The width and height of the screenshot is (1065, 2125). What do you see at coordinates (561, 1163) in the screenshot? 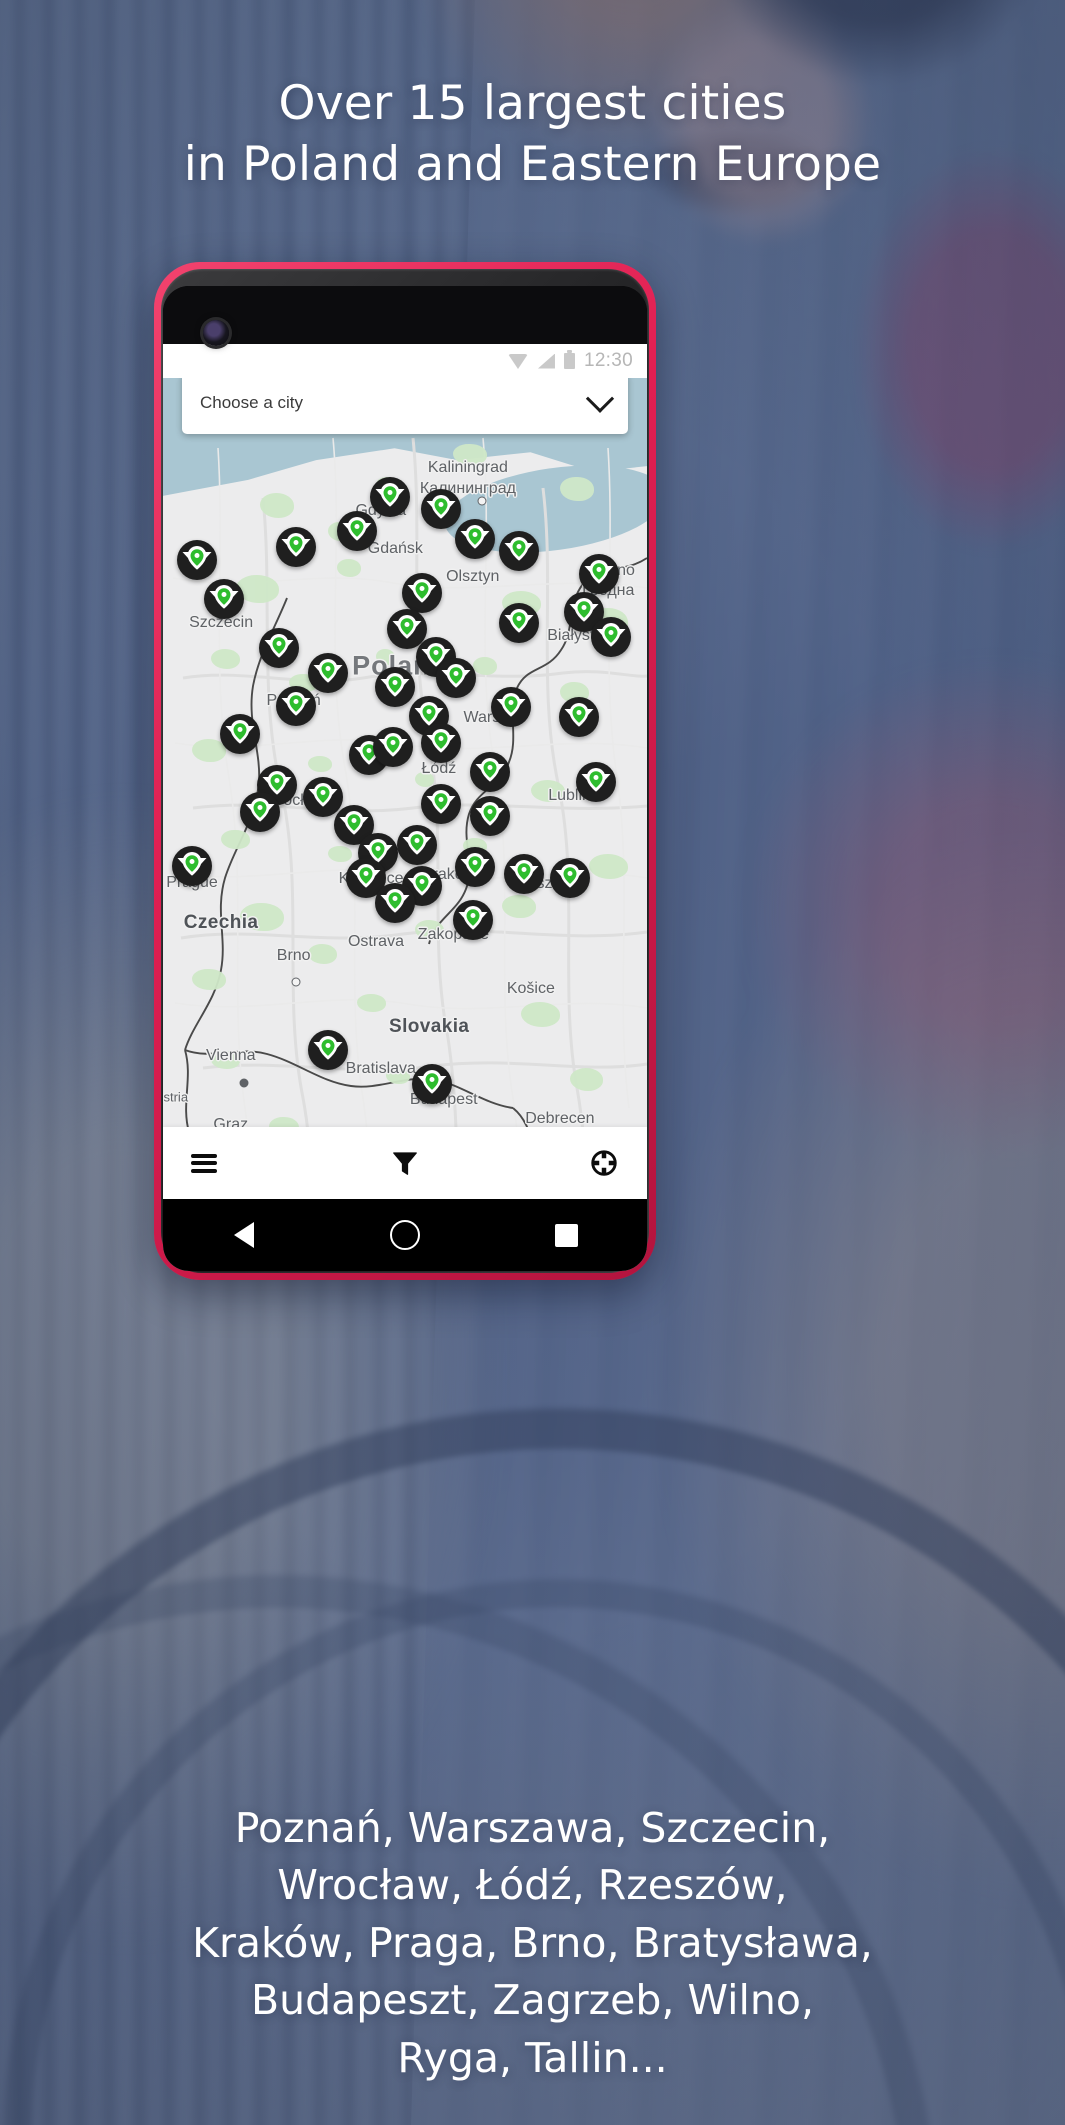
I see `locate-button` at bounding box center [561, 1163].